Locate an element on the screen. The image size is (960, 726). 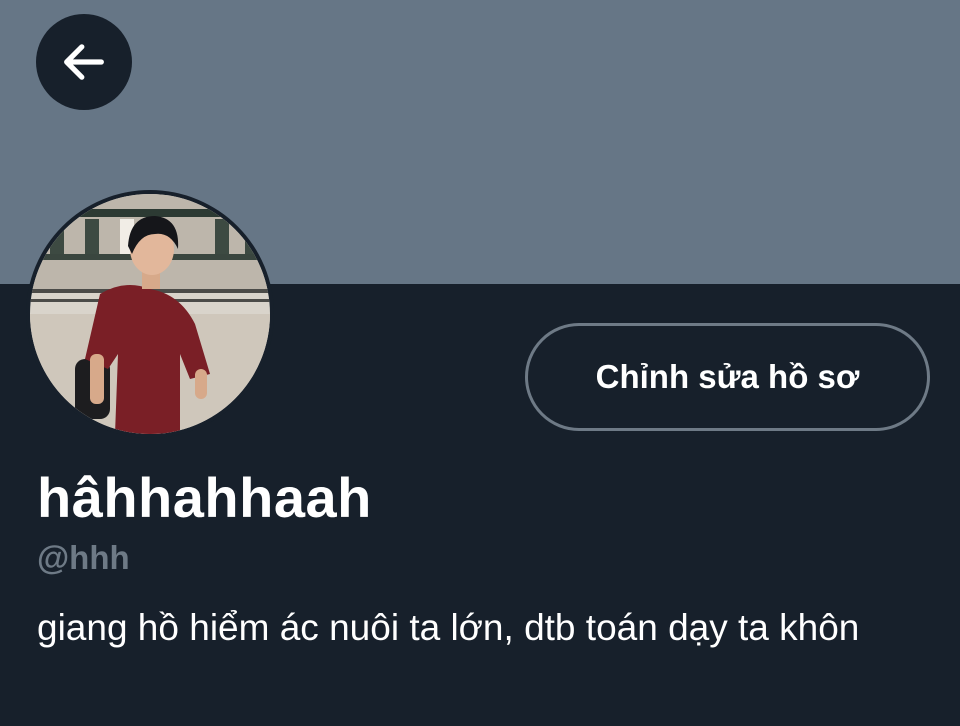
avatar-photo is located at coordinates (150, 314).